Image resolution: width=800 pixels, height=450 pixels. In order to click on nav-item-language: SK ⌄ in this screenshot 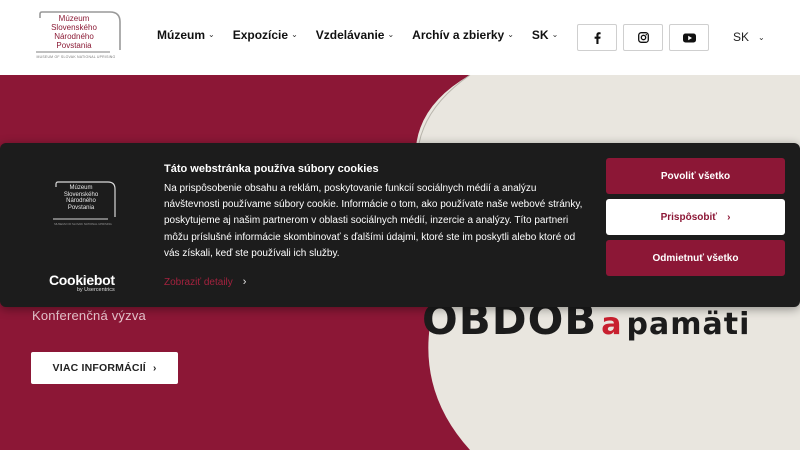, I will do `click(545, 35)`.